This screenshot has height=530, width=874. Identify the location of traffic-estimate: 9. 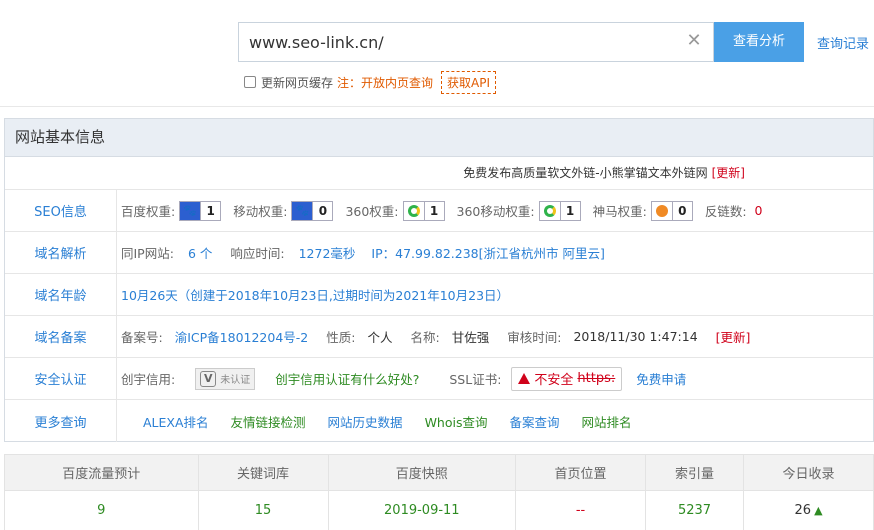
(101, 510).